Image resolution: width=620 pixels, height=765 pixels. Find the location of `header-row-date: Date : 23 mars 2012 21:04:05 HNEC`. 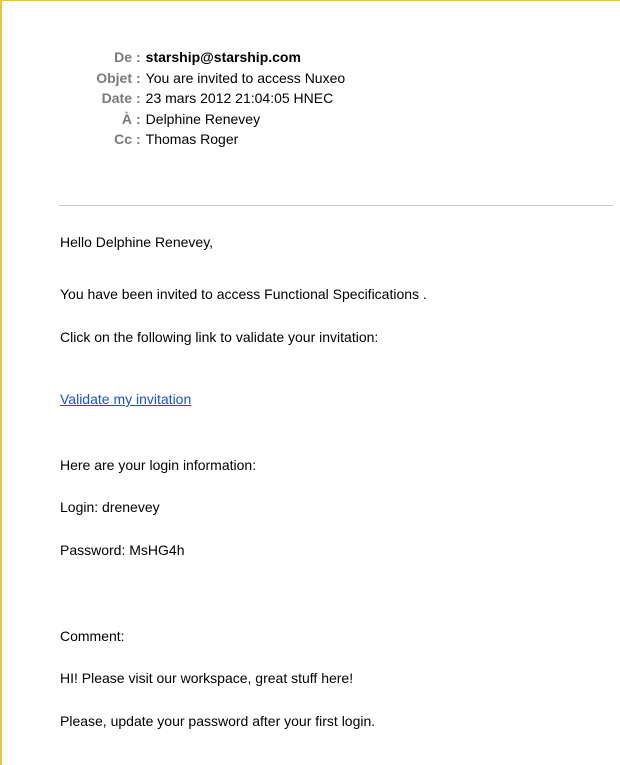

header-row-date: Date : 23 mars 2012 21:04:05 HNEC is located at coordinates (302, 98).